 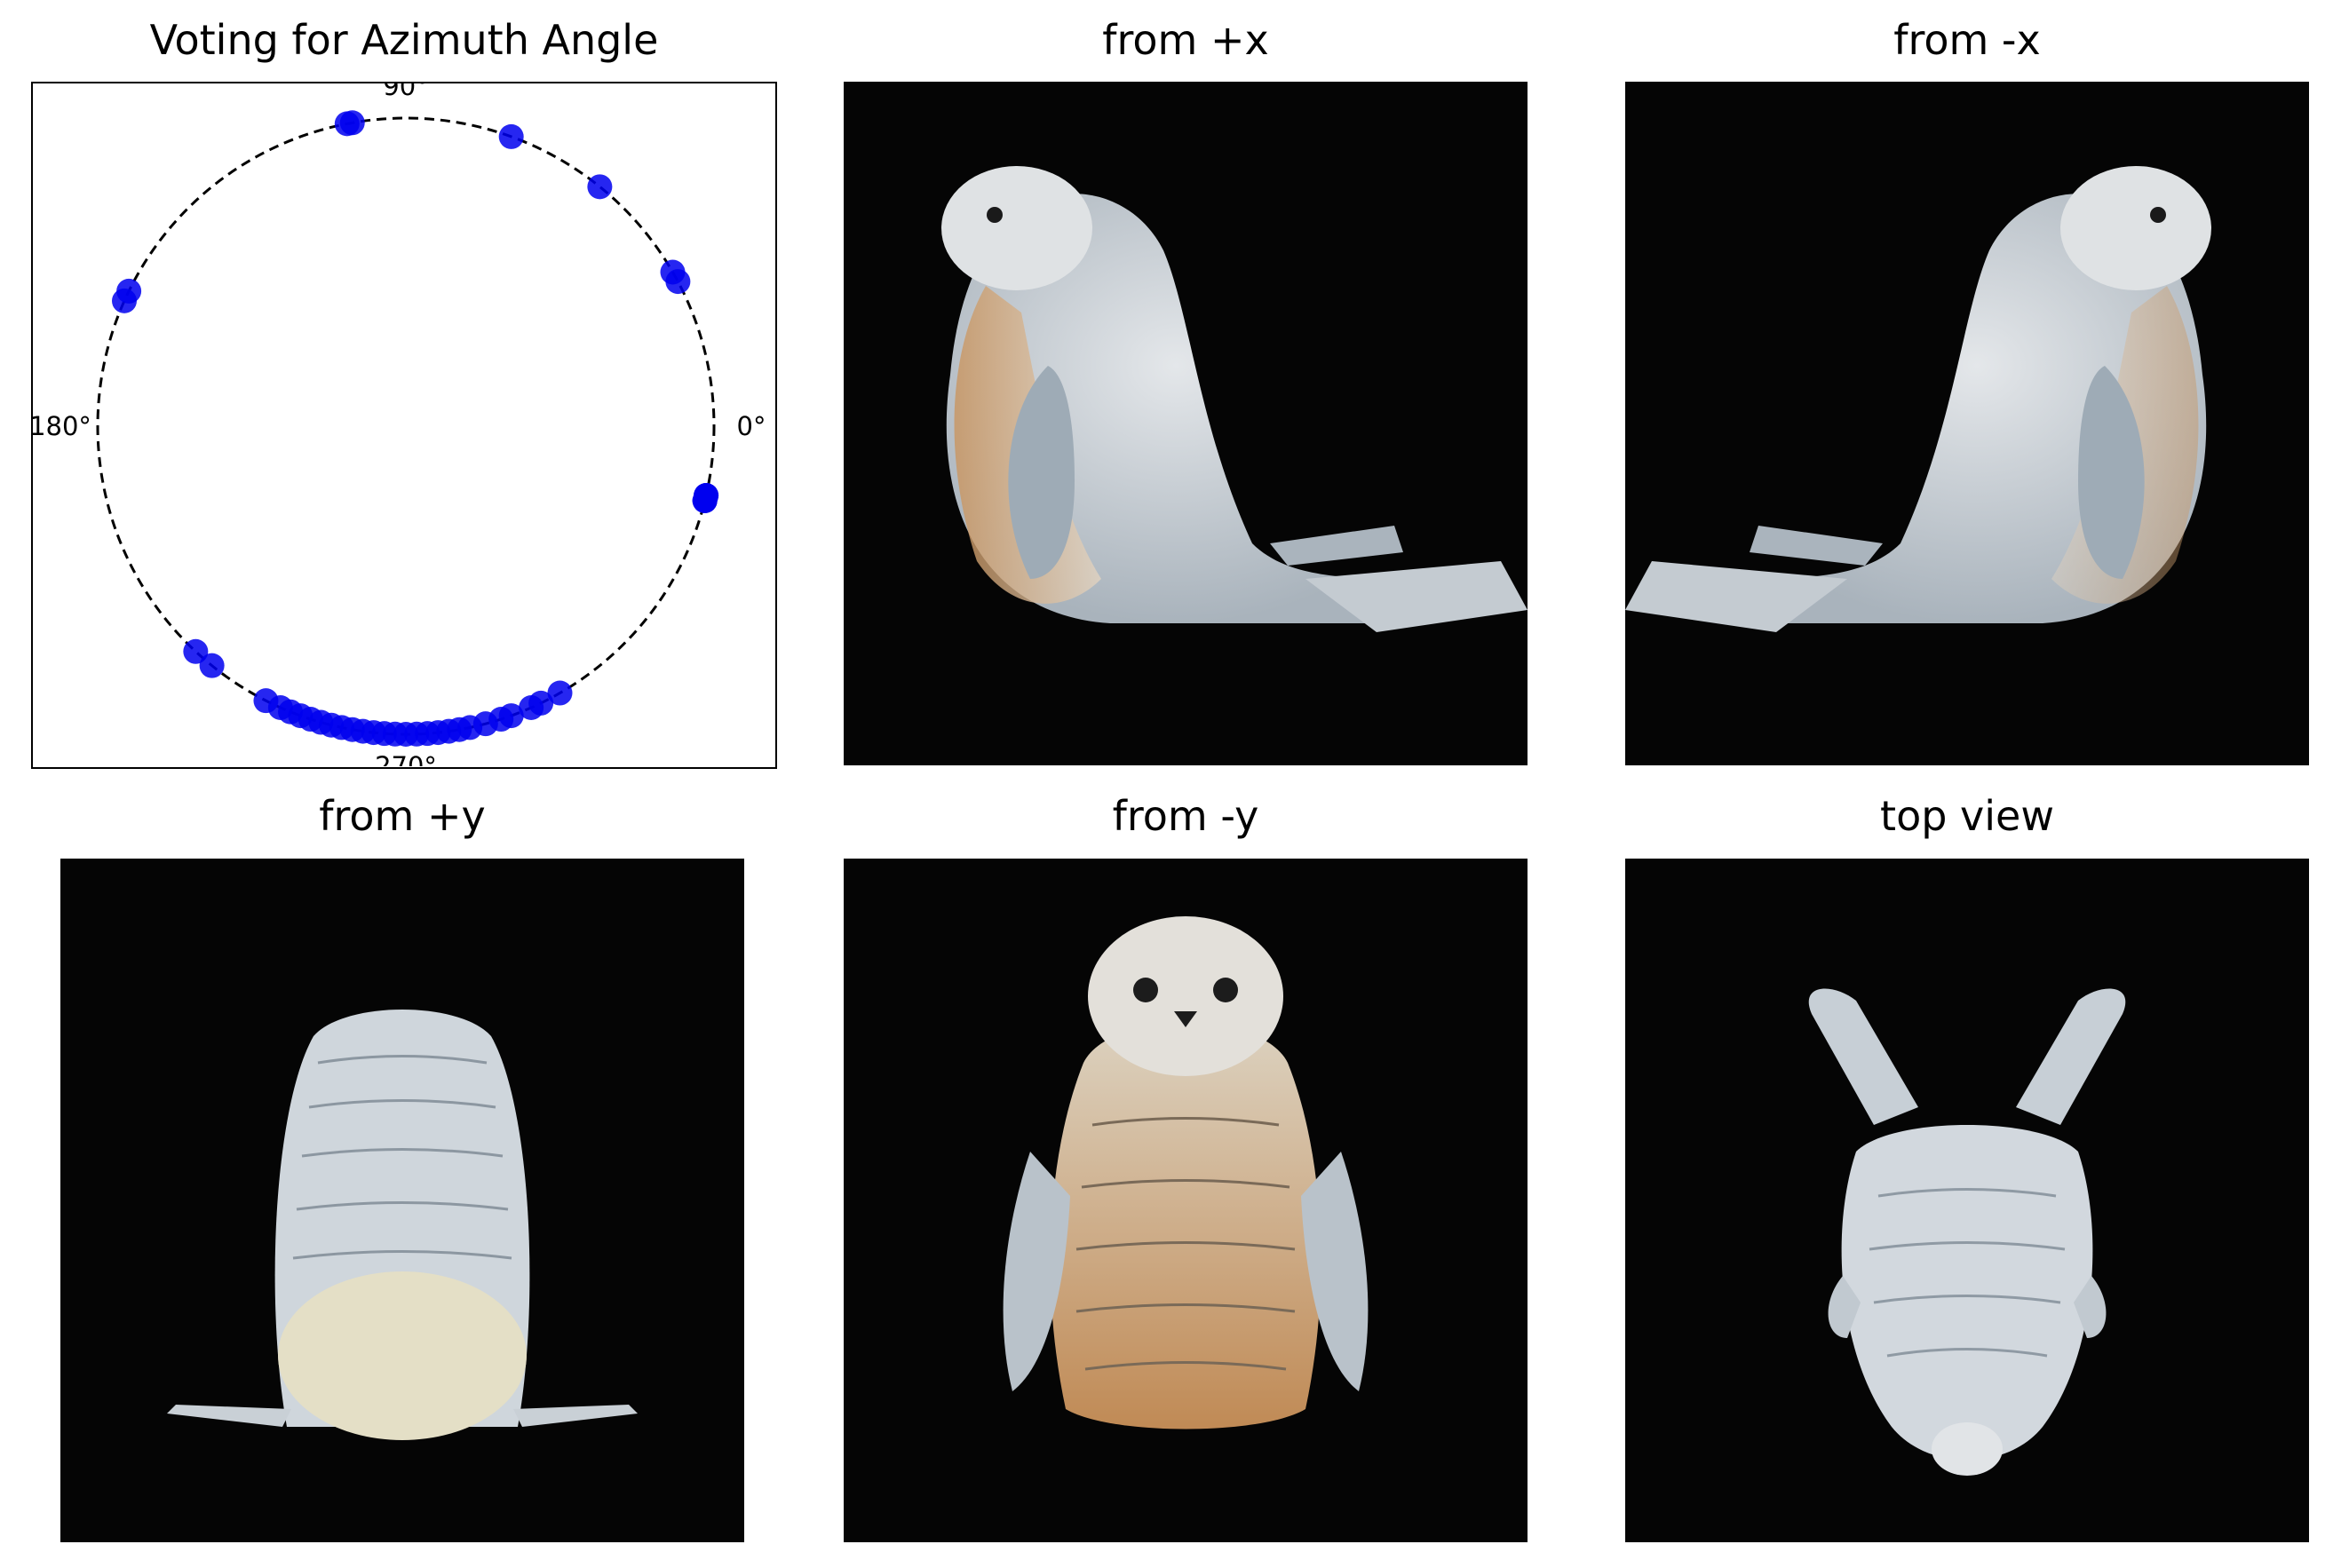 I want to click on seal-side-right-image, so click(x=1235, y=399).